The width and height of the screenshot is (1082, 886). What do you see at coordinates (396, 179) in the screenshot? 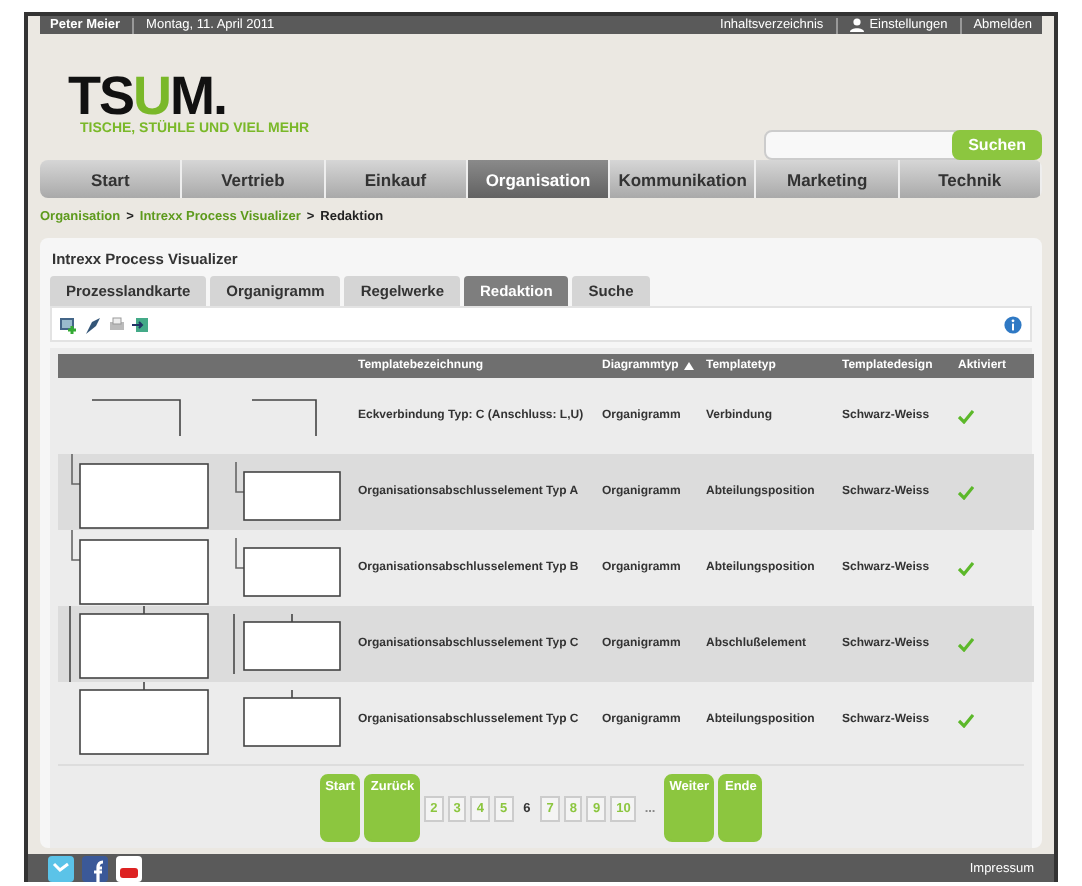
I see `nav-tab: Einkauf` at bounding box center [396, 179].